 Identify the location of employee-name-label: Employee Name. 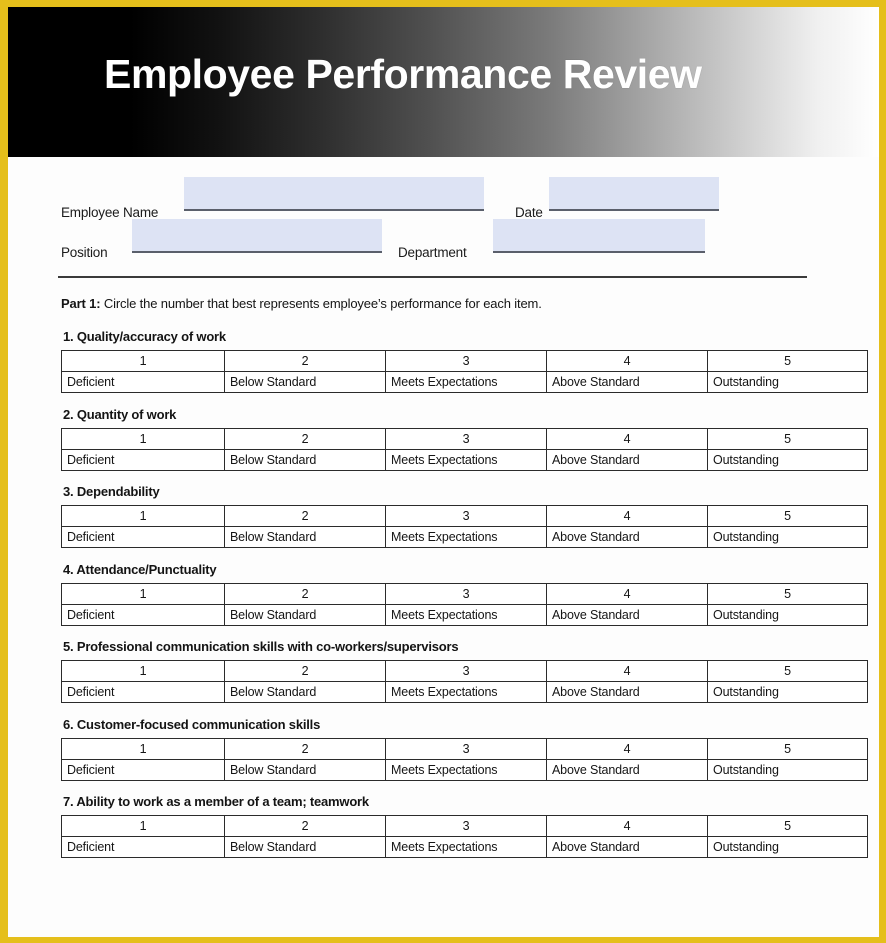
(110, 212).